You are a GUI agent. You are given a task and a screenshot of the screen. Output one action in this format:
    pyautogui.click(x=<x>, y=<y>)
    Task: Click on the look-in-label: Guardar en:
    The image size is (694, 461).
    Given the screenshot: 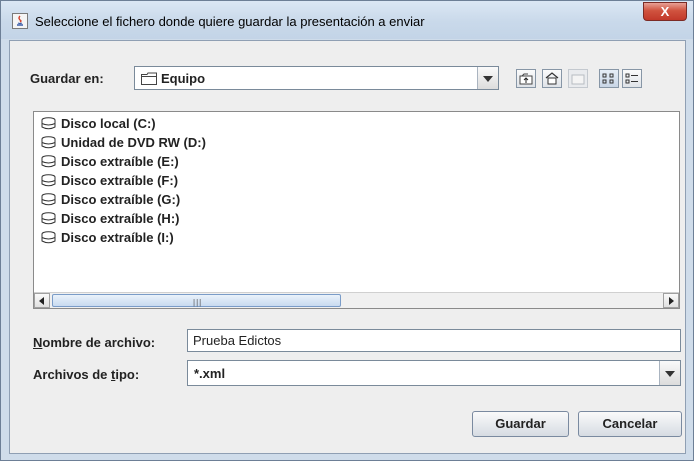 What is the action you would take?
    pyautogui.click(x=67, y=78)
    